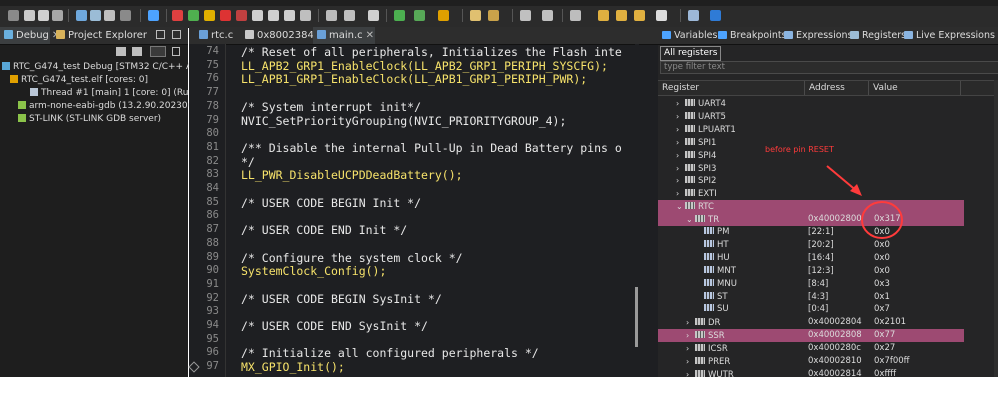  I want to click on run-dropdown-icon, so click(13, 15).